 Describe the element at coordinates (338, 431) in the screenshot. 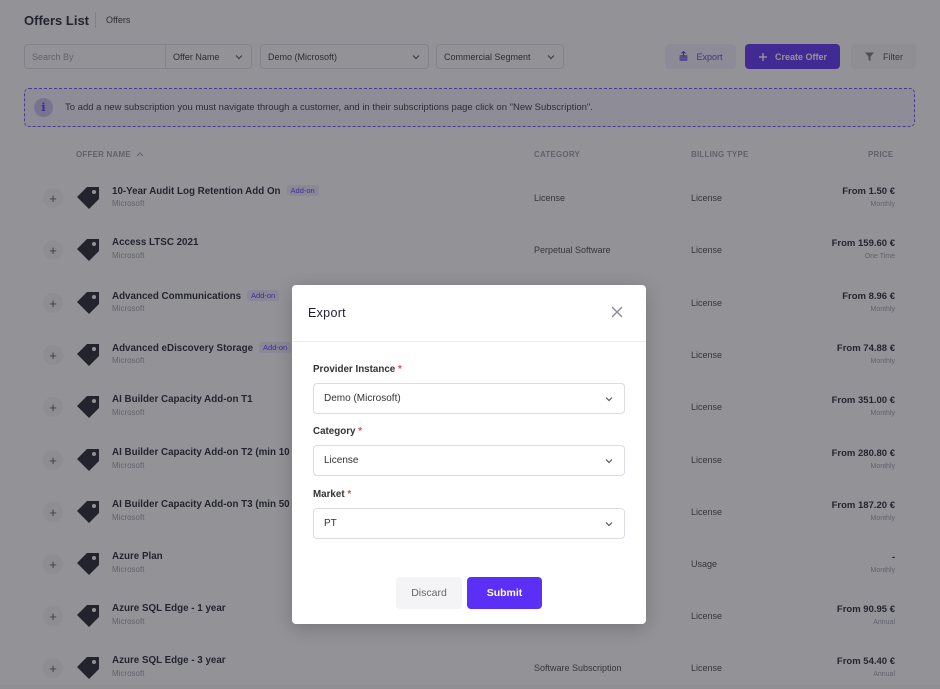

I see `category-label: Category *` at that location.